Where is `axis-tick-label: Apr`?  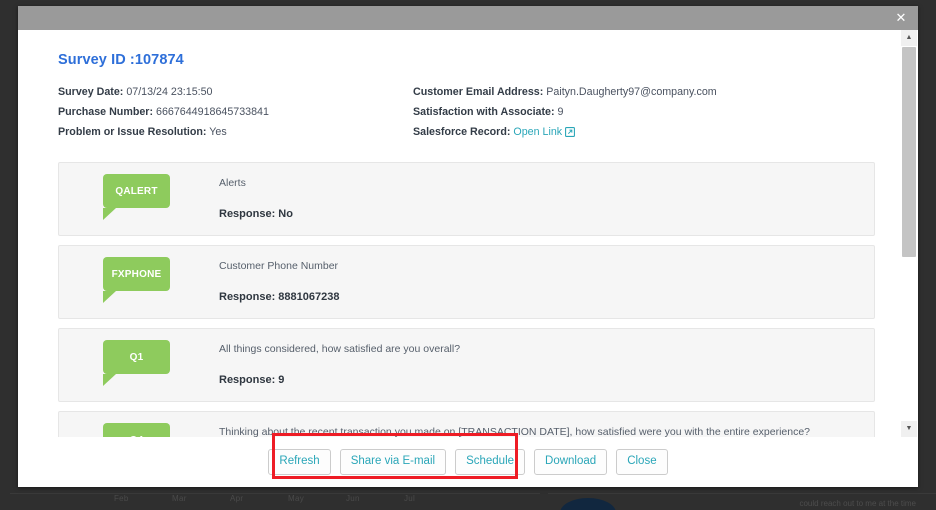
axis-tick-label: Apr is located at coordinates (237, 498).